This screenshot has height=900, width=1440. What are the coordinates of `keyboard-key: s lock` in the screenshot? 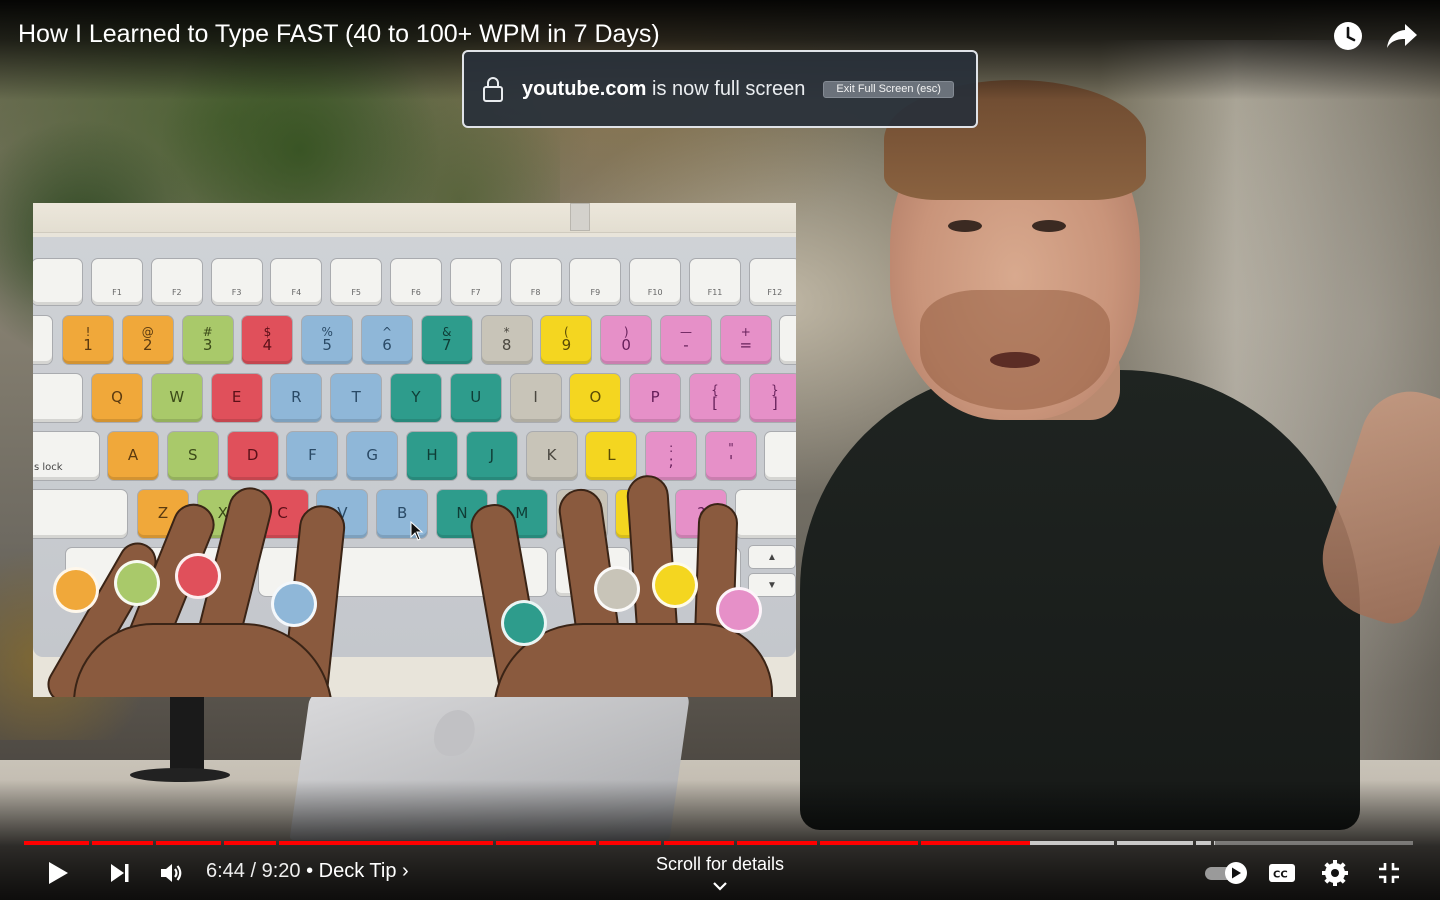 It's located at (66, 456).